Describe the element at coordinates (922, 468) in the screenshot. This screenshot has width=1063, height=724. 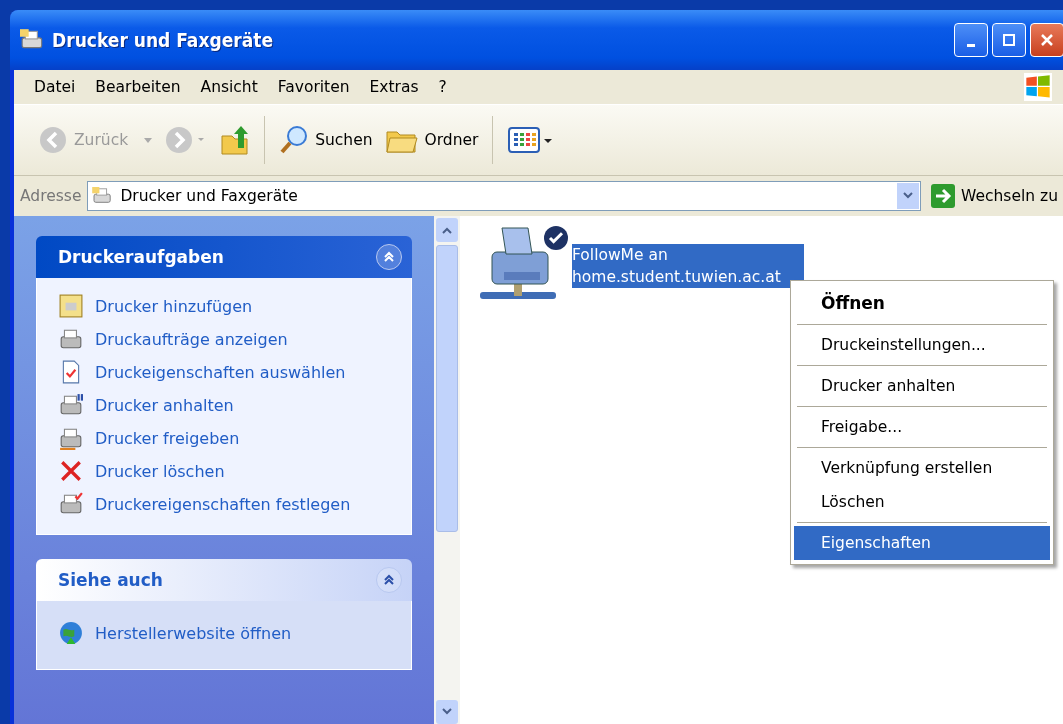
I see `context-menu-item: Verknüpfung erstellen` at that location.